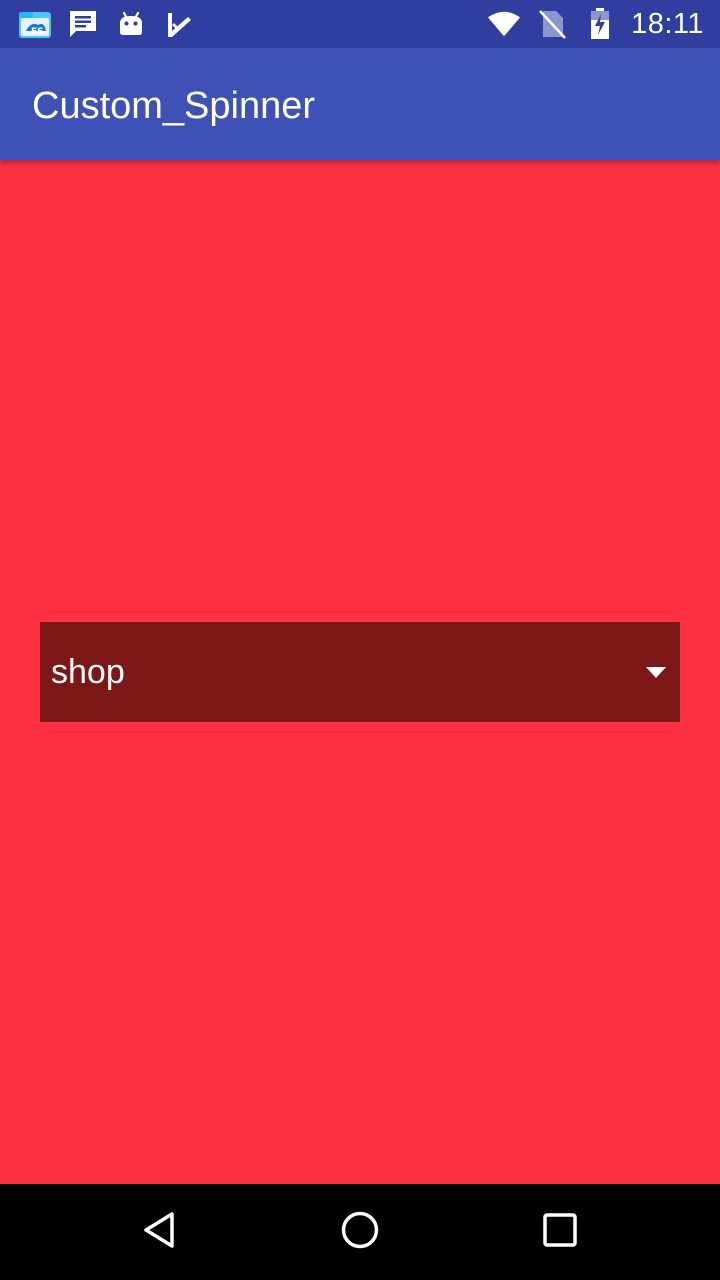 The image size is (720, 1280). I want to click on battery-charging-icon, so click(600, 24).